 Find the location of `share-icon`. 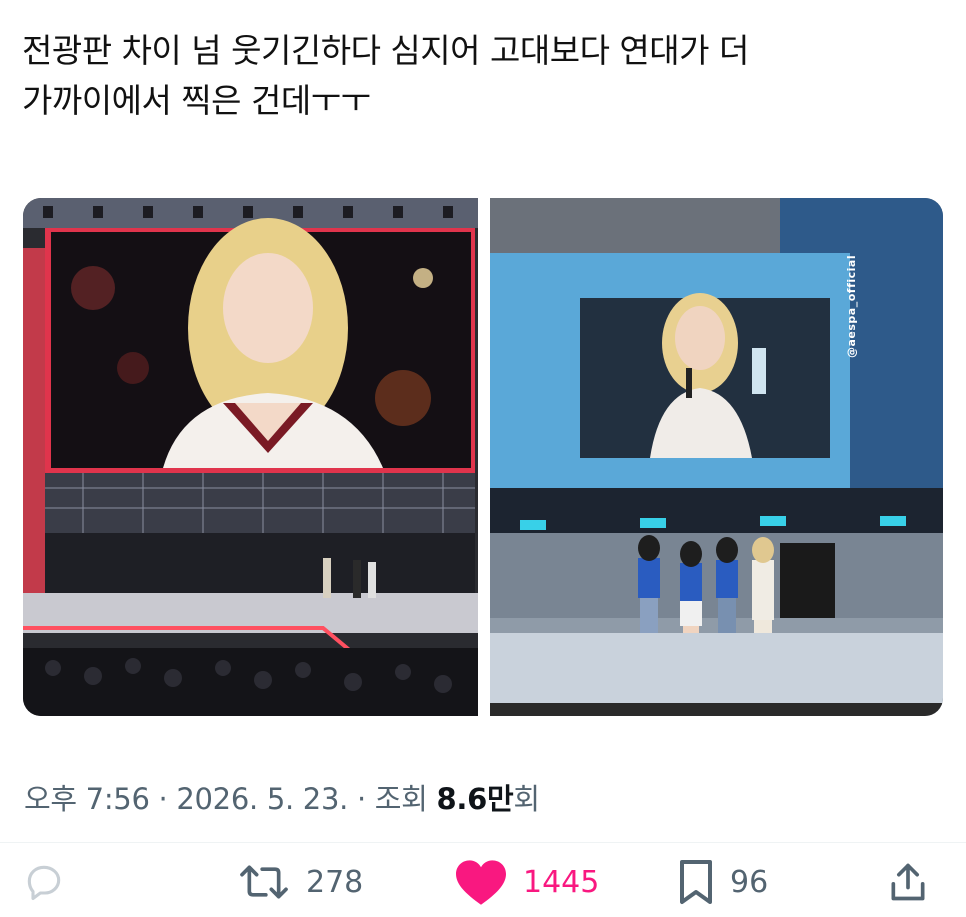

share-icon is located at coordinates (908, 882).